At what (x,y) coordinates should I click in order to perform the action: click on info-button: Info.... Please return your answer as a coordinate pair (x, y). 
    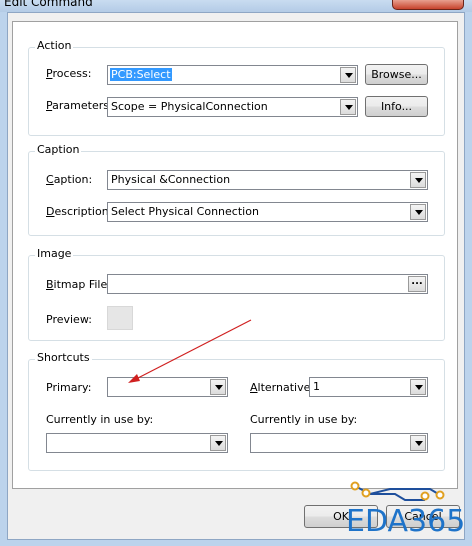
    Looking at the image, I should click on (396, 106).